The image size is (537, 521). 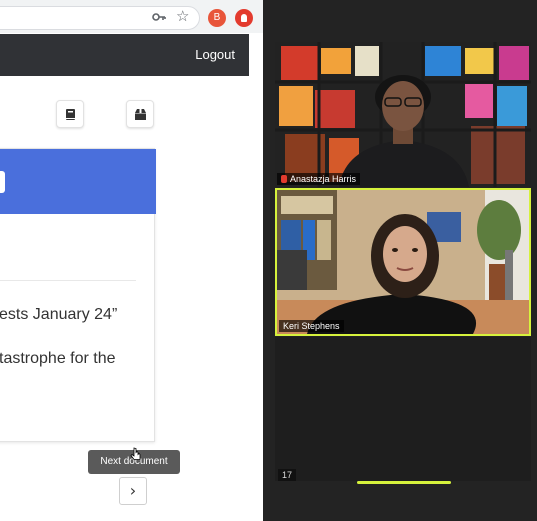 I want to click on url-input, so click(x=100, y=18).